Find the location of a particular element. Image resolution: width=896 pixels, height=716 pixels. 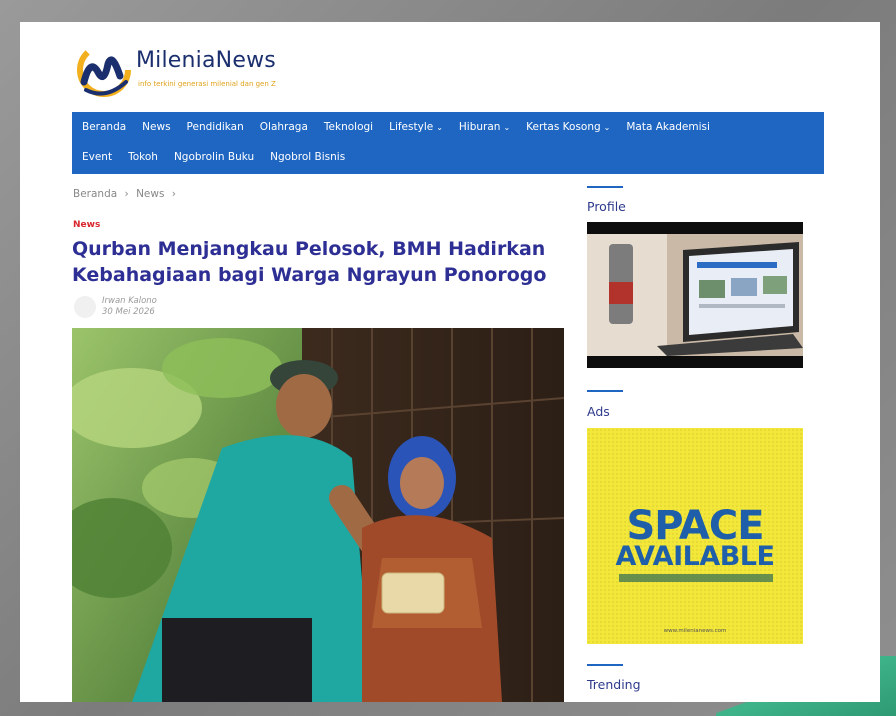

nav-label: Teknologi is located at coordinates (348, 127).